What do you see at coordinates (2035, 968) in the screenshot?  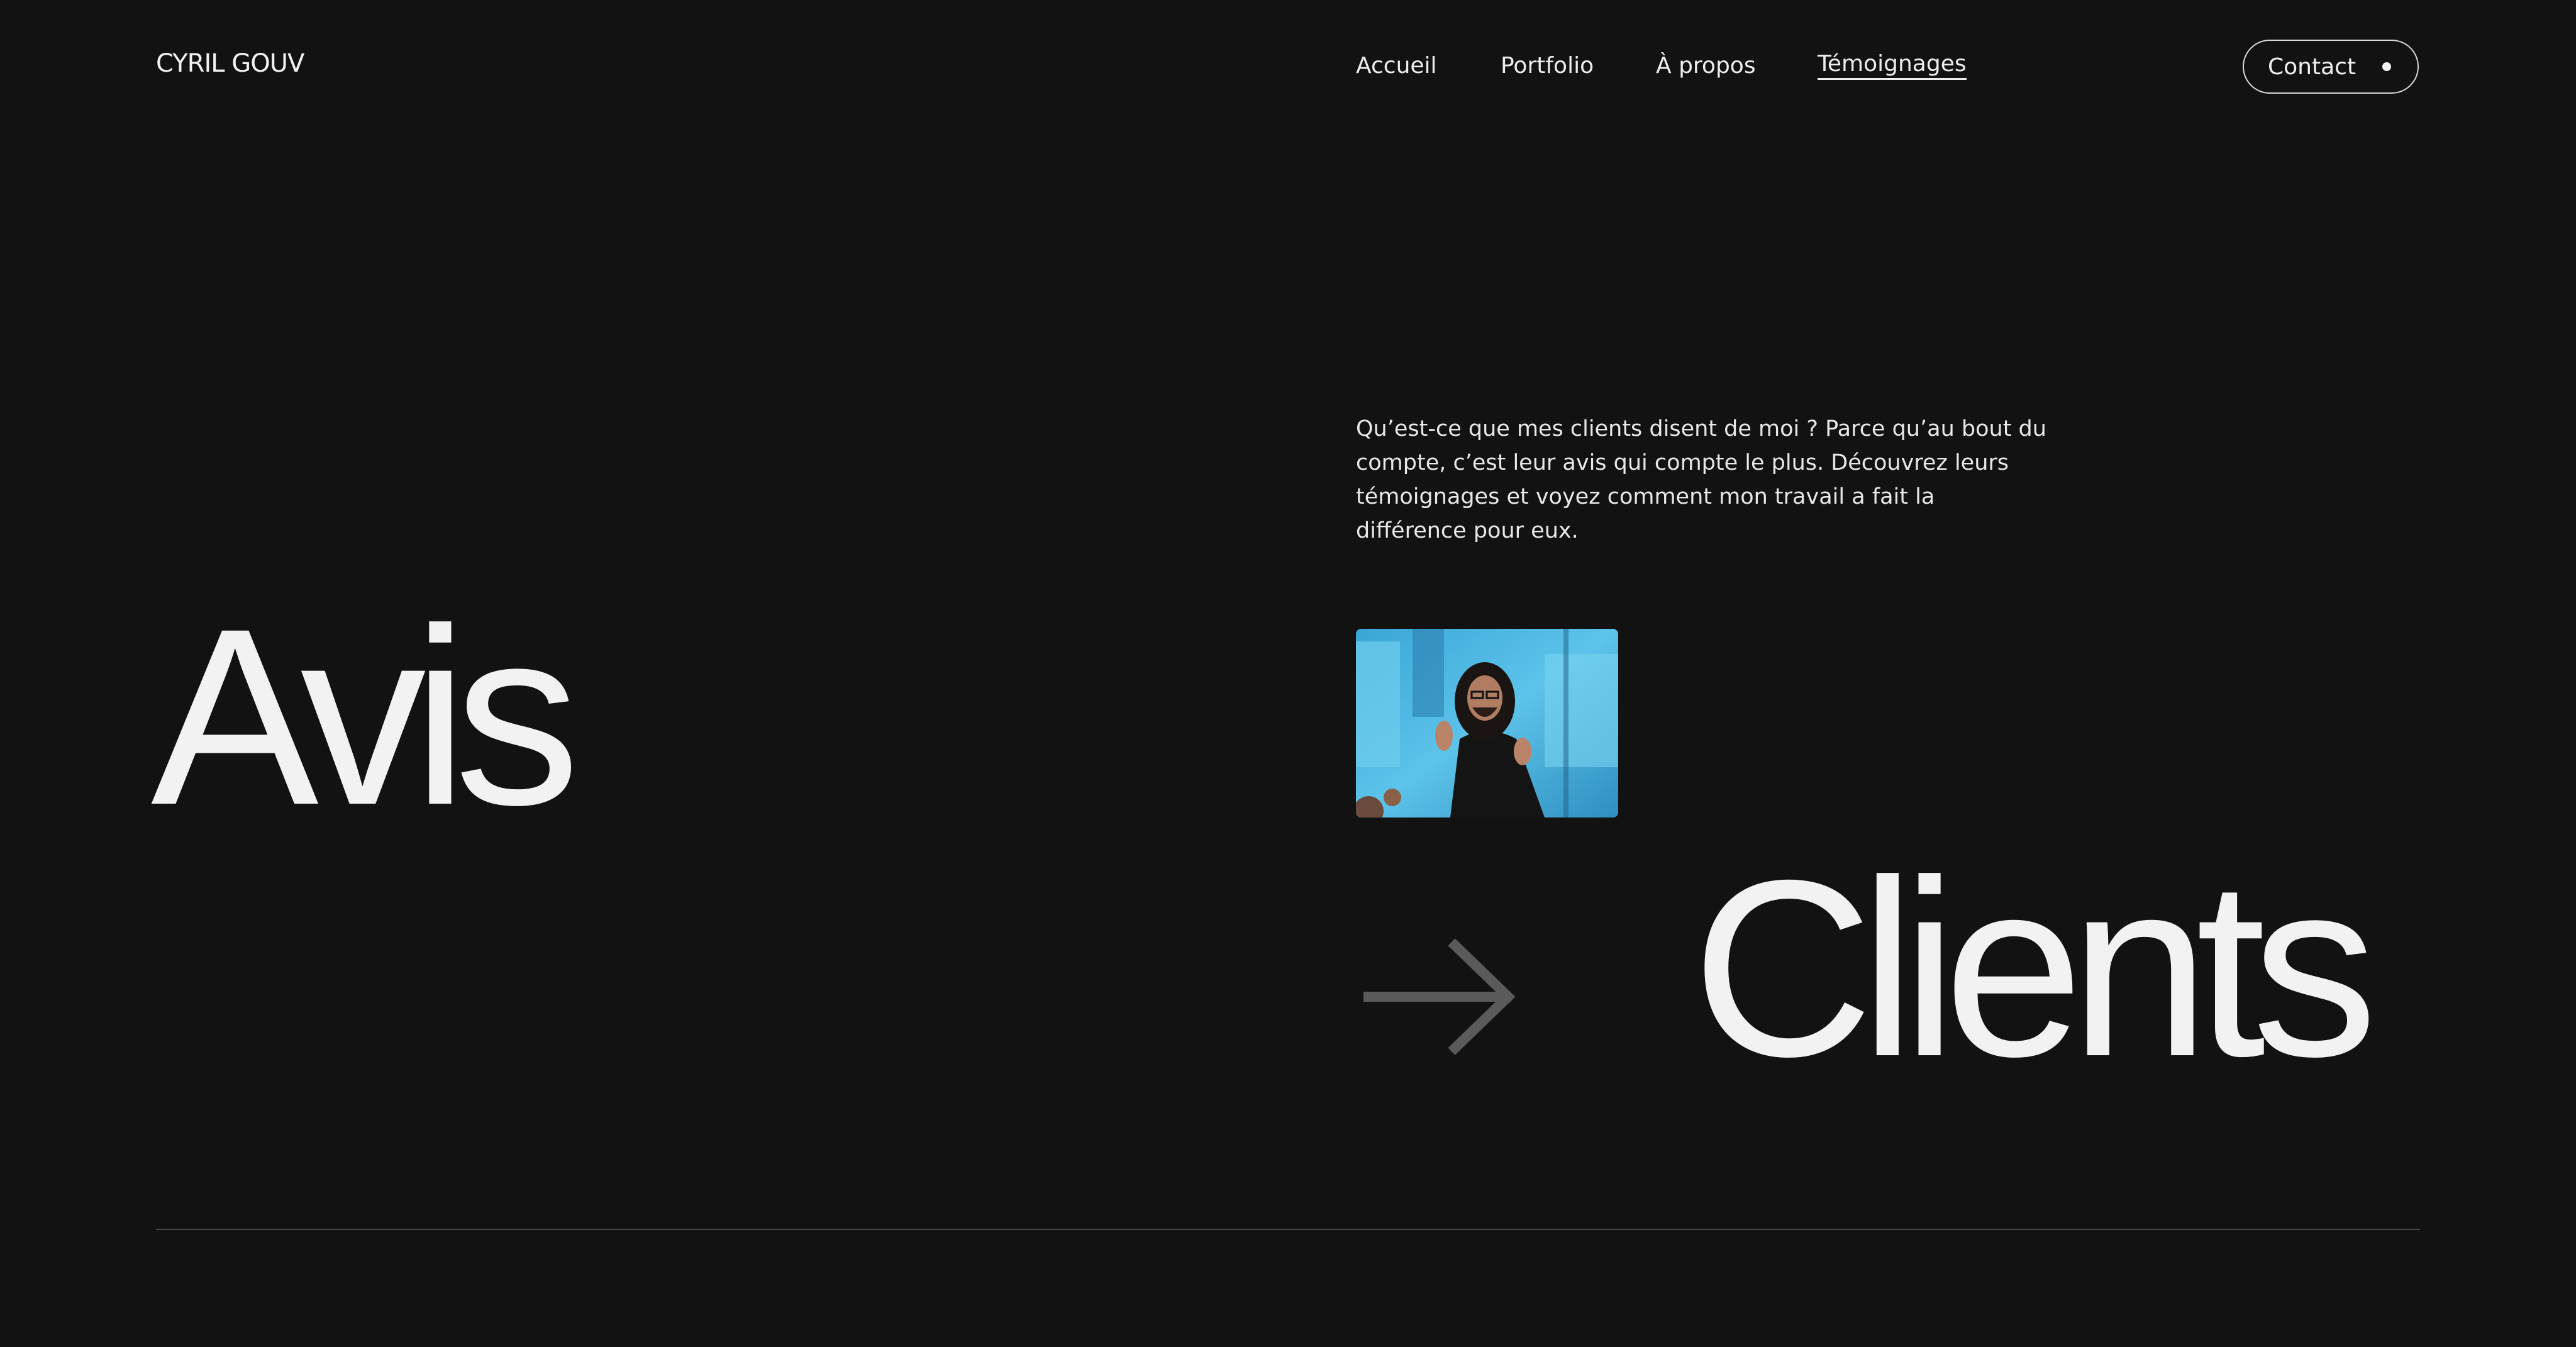 I see `hero-title-clients: Clients` at bounding box center [2035, 968].